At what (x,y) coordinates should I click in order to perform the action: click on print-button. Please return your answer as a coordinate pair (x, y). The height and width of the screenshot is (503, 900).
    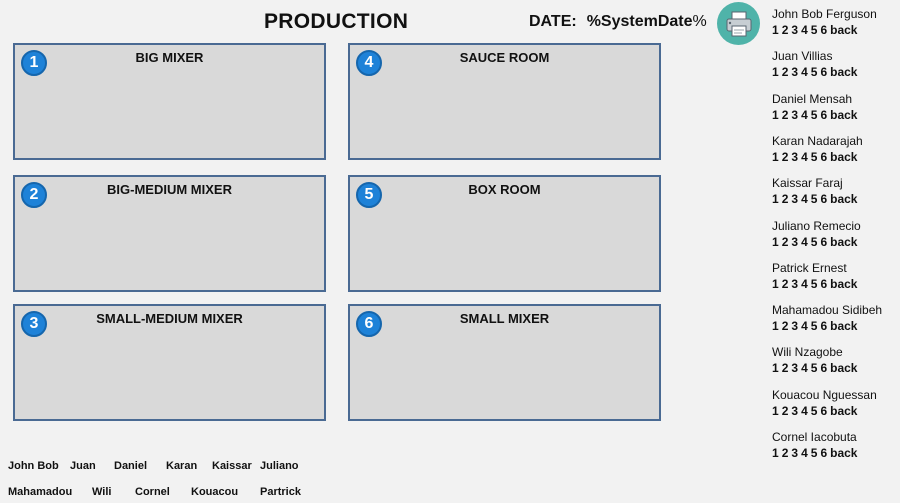
    Looking at the image, I should click on (738, 23).